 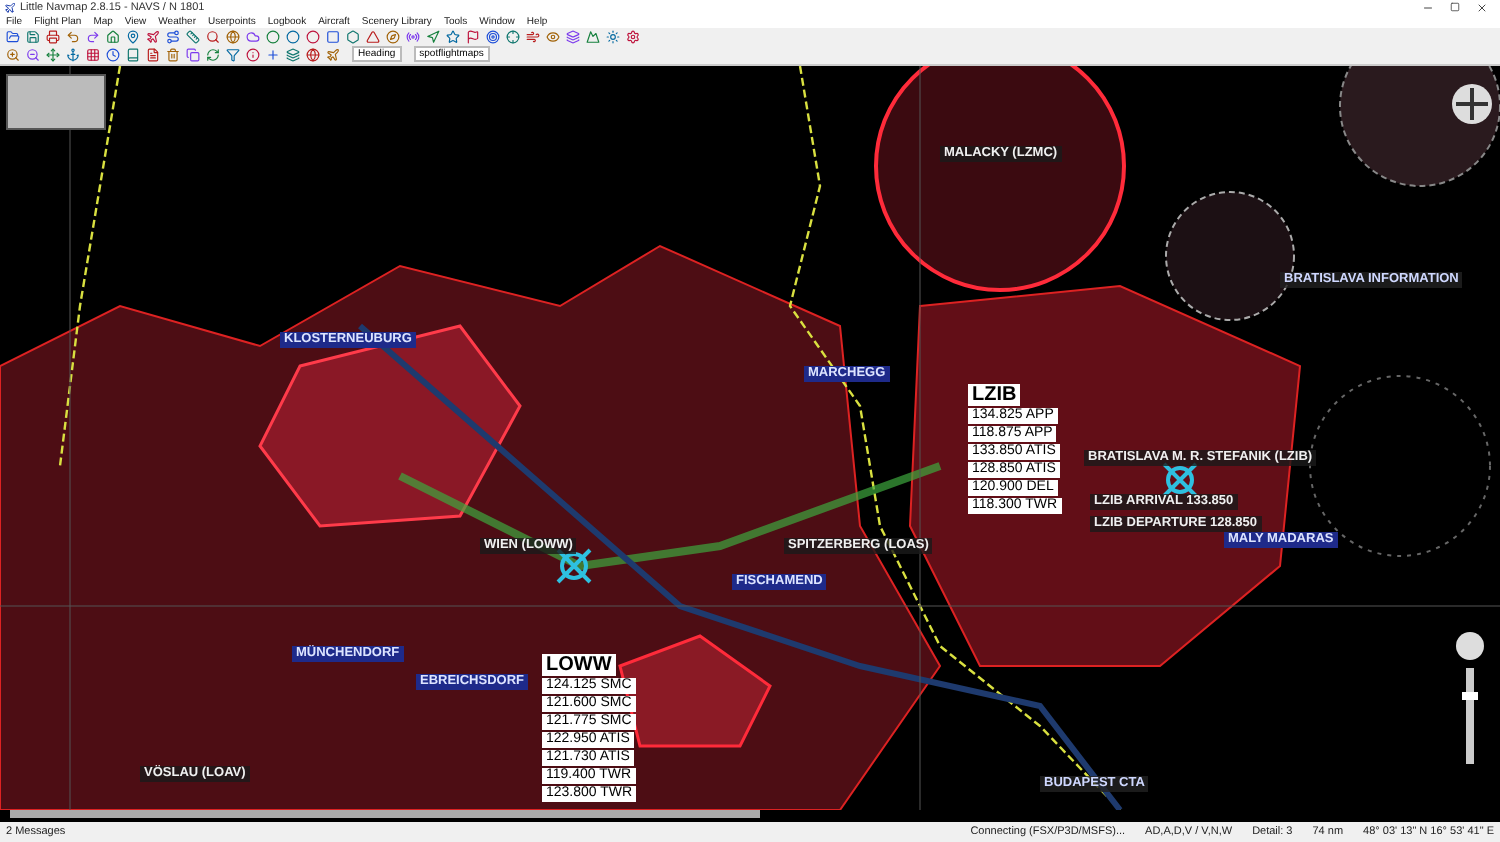 What do you see at coordinates (53, 54) in the screenshot?
I see `move-icon` at bounding box center [53, 54].